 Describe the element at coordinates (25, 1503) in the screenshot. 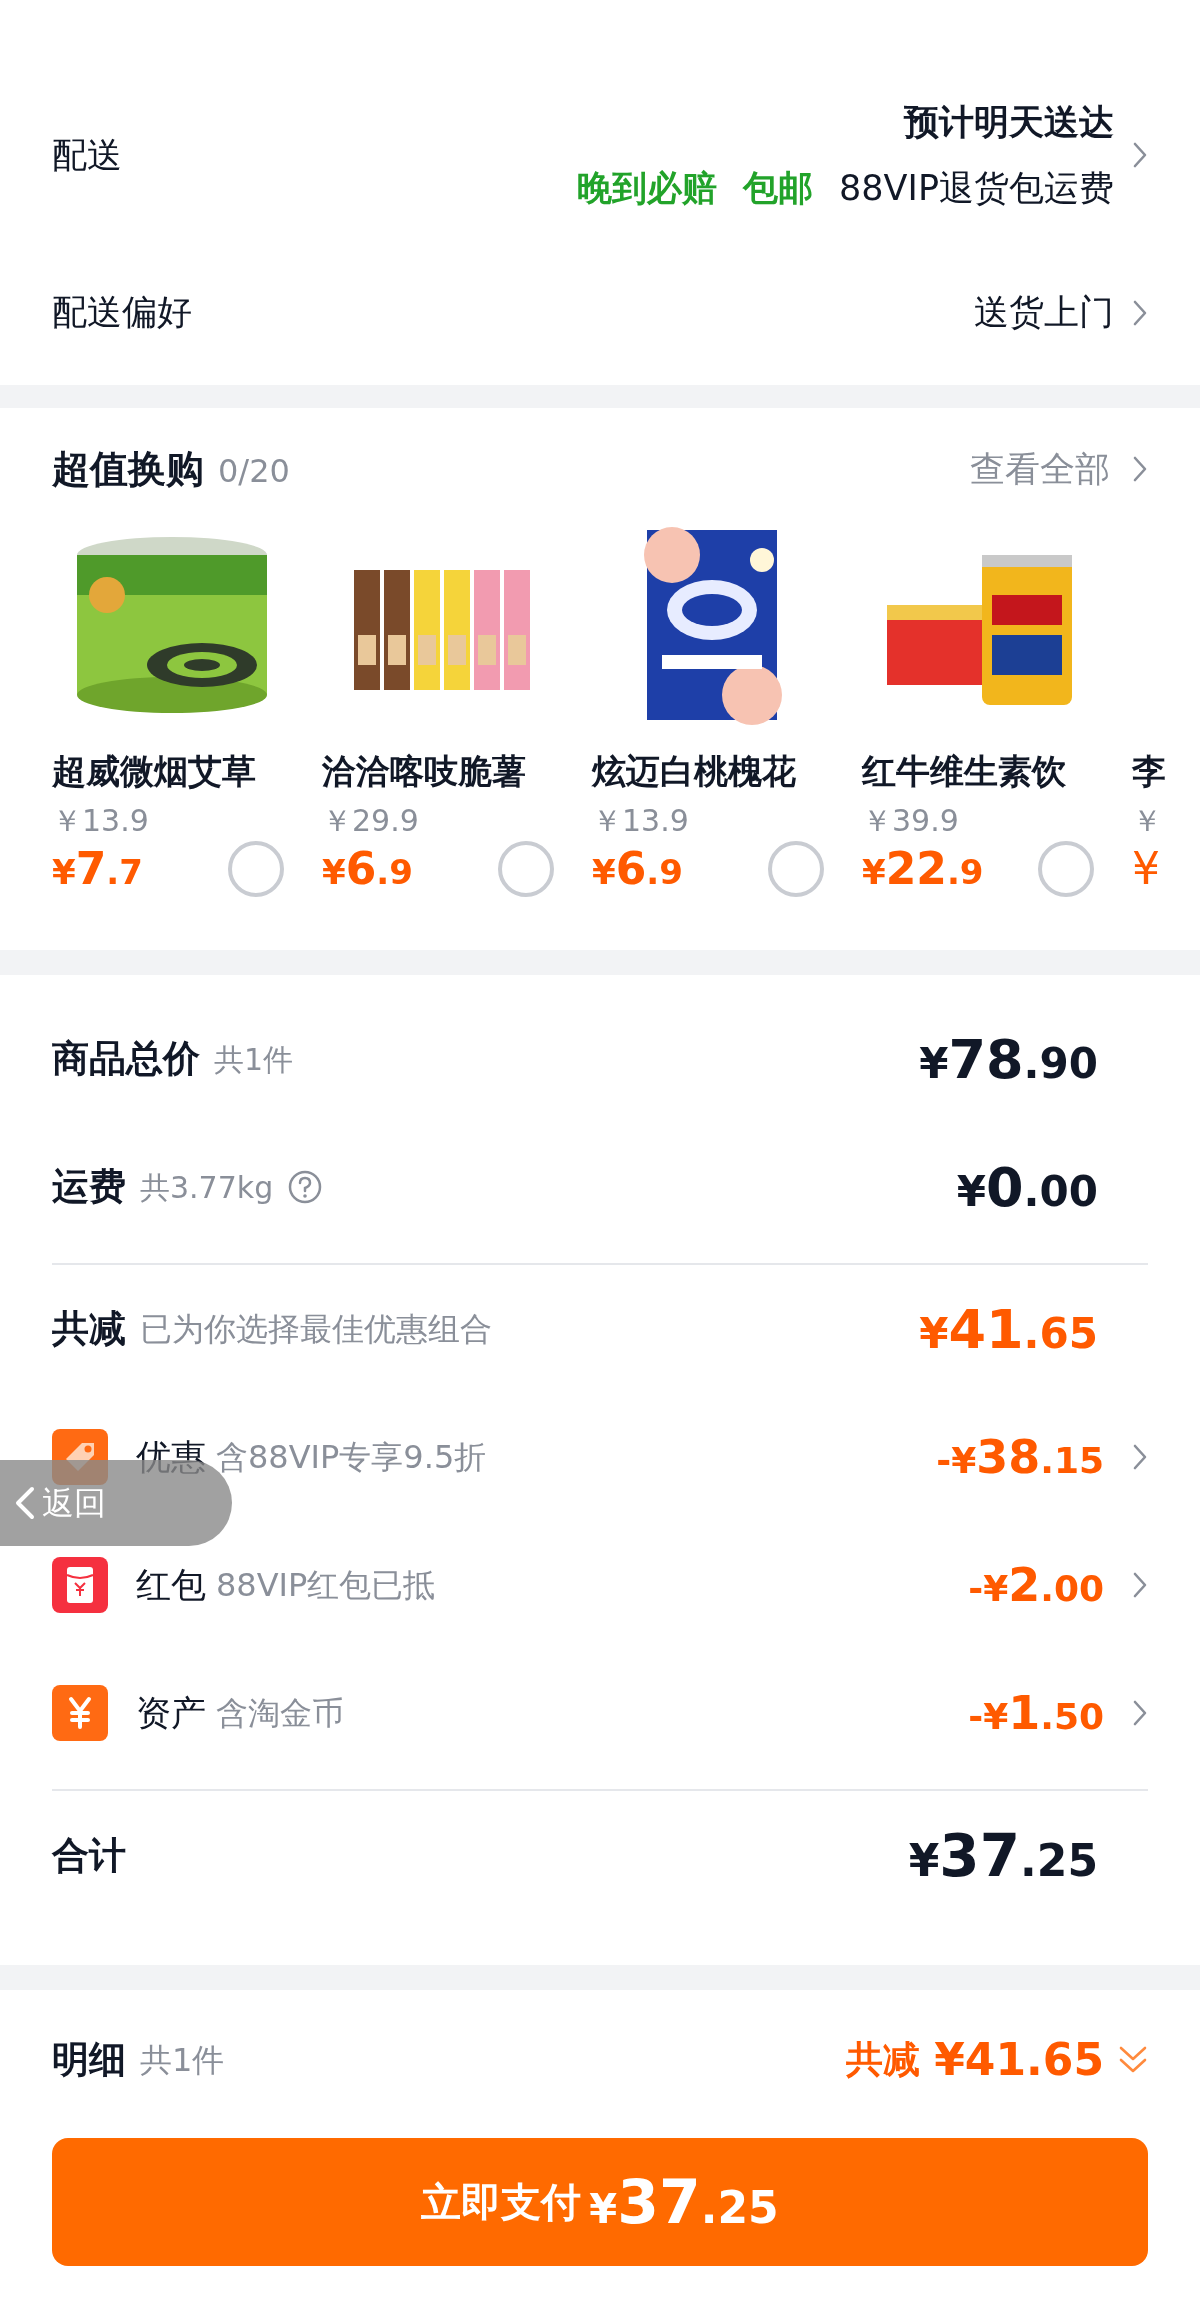

I see `chevron-left-icon` at that location.